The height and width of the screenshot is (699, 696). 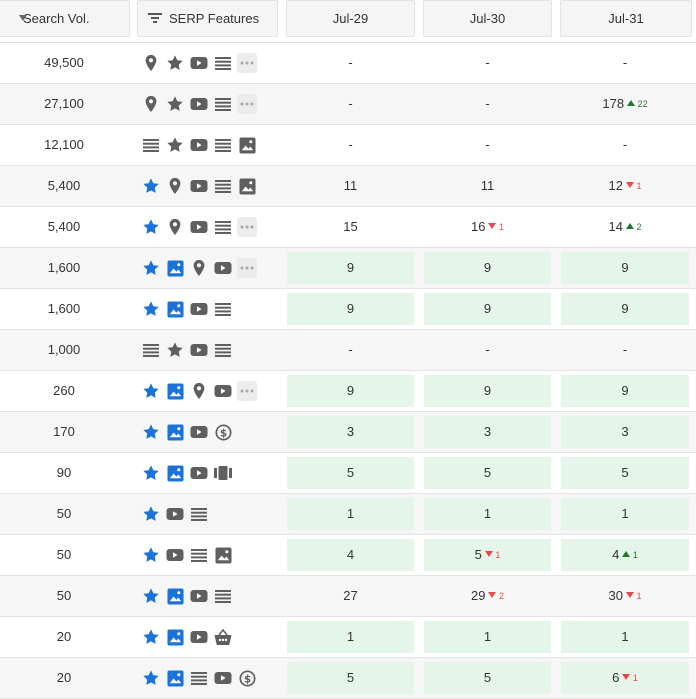 I want to click on position-cell: 178 22, so click(x=625, y=104).